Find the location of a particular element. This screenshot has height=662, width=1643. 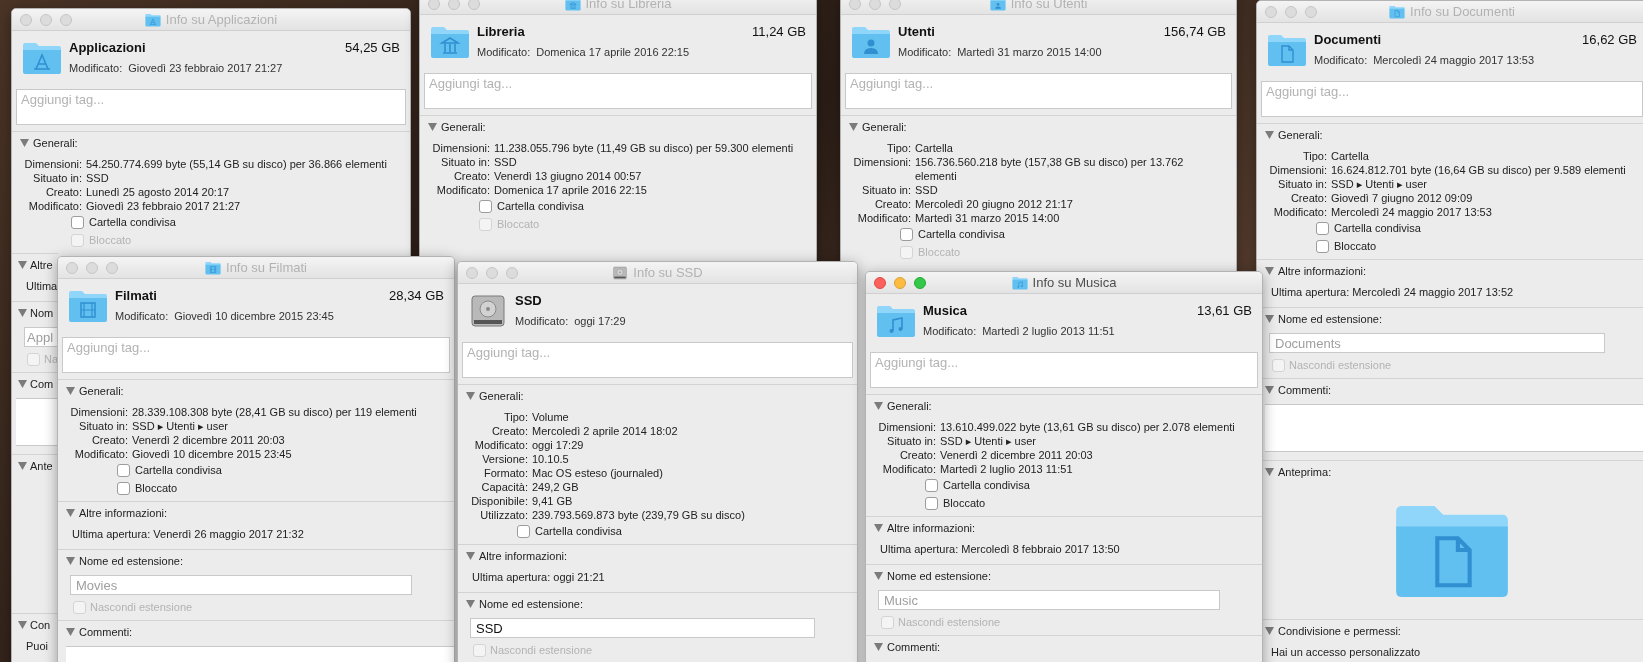

info-label: Tipo: is located at coordinates (1314, 156).